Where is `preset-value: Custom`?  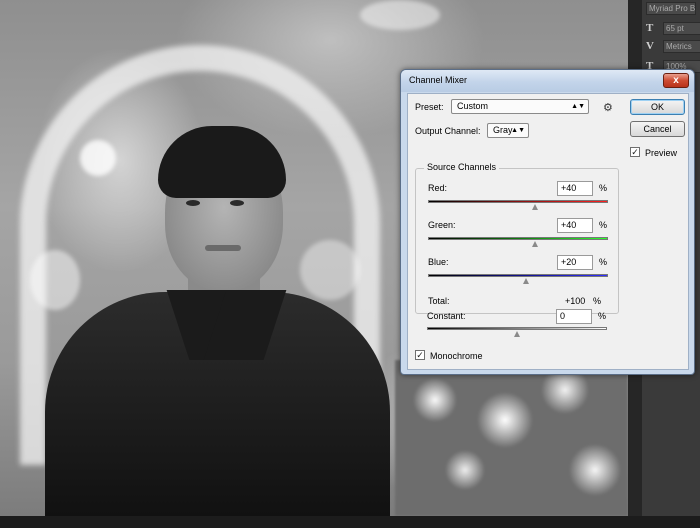
preset-value: Custom is located at coordinates (473, 106).